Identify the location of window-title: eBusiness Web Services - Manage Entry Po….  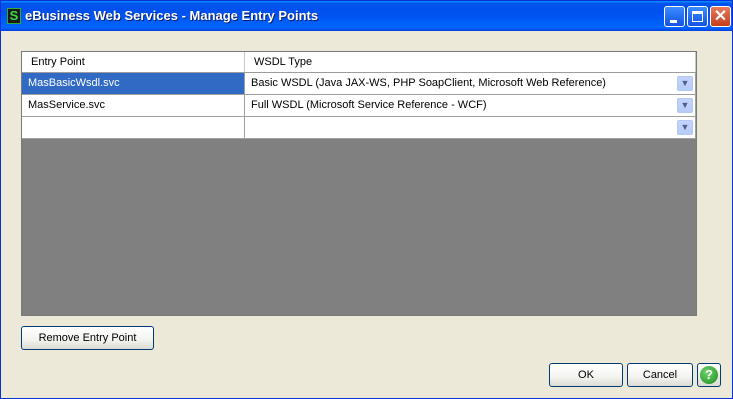
(172, 15).